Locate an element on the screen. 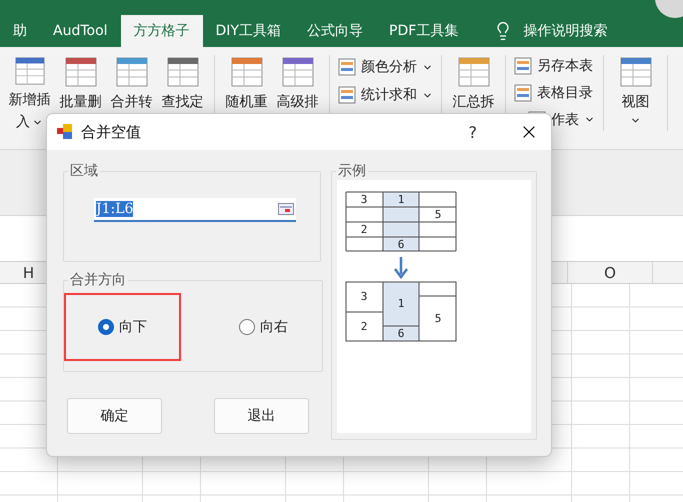 The image size is (683, 502). ok-button: 确定 is located at coordinates (114, 416).